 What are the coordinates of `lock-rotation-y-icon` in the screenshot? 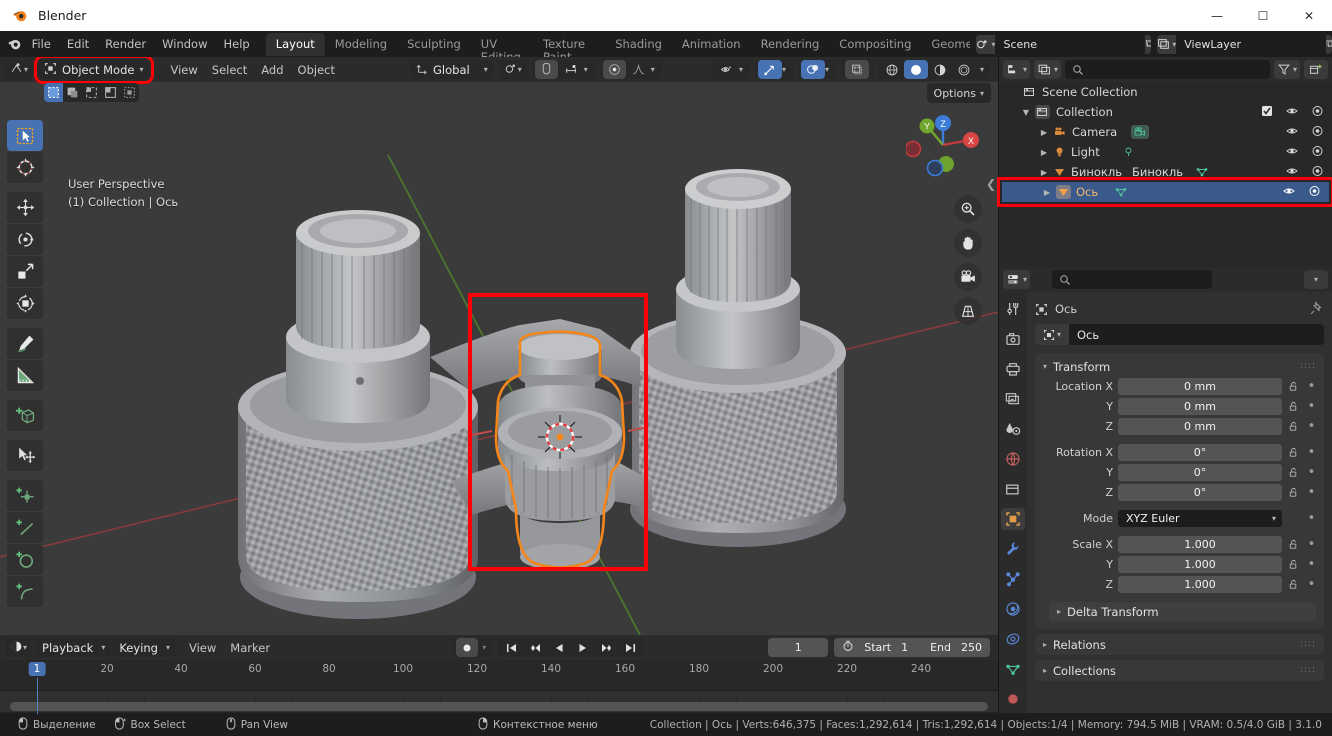 It's located at (1293, 472).